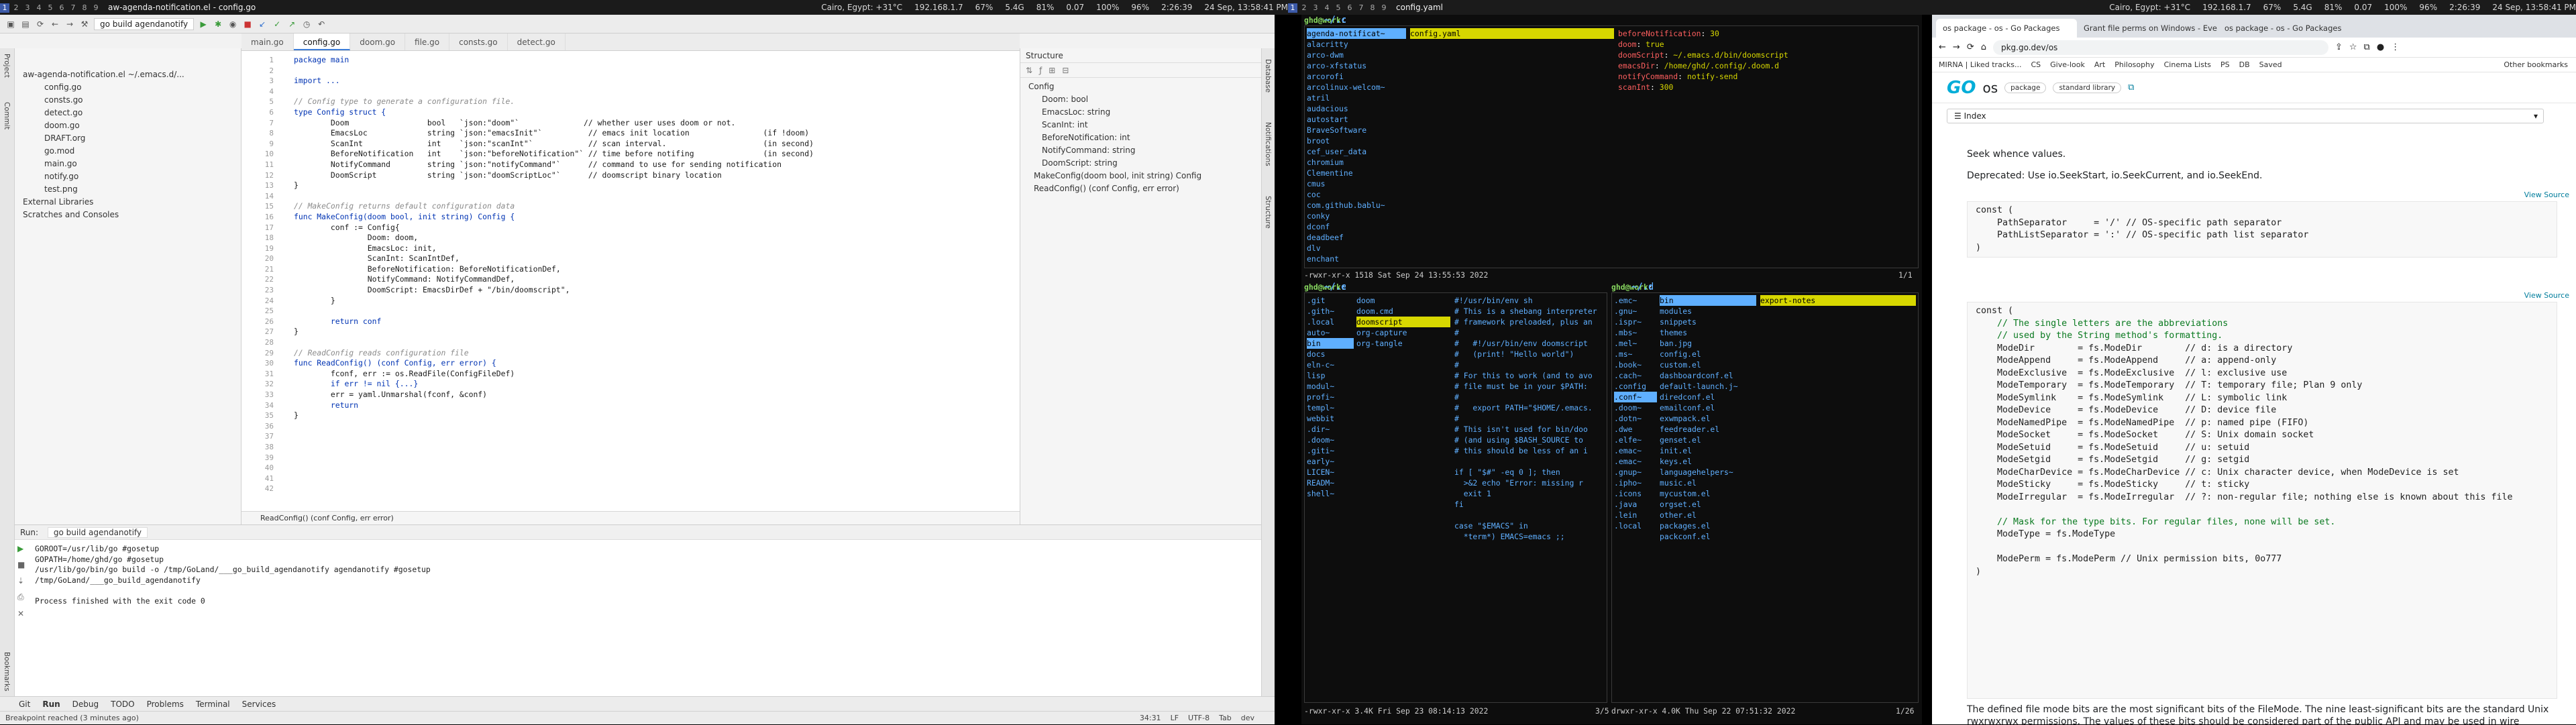 The width and height of the screenshot is (2576, 725). What do you see at coordinates (1635, 461) in the screenshot?
I see `dir-entry: .emac~` at bounding box center [1635, 461].